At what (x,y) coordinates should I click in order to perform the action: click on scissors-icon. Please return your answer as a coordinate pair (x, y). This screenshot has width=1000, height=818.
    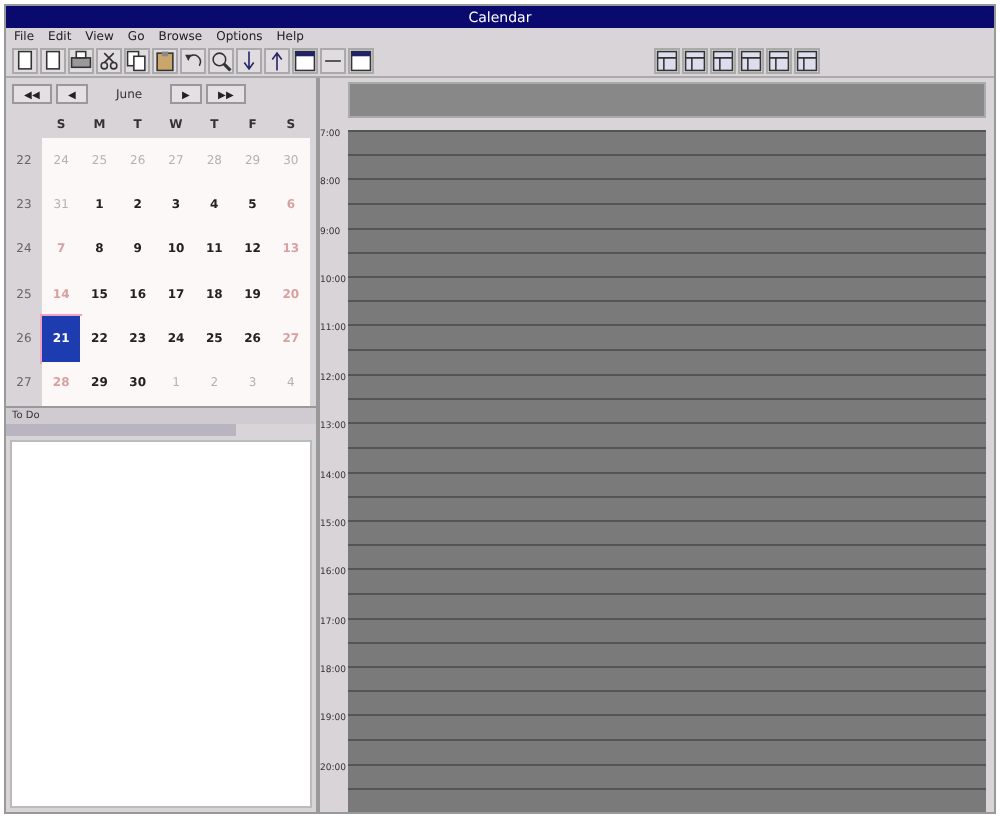
    Looking at the image, I should click on (109, 61).